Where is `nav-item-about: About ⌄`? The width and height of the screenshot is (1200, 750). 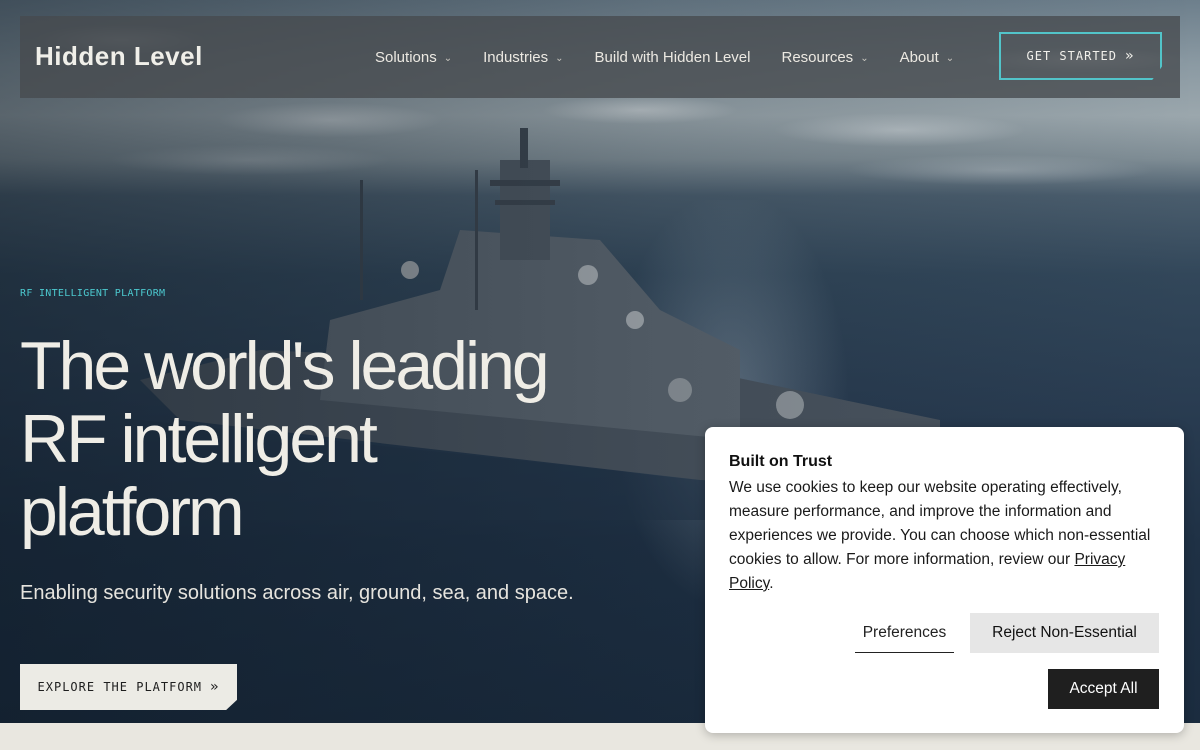
nav-item-about: About ⌄ is located at coordinates (927, 57).